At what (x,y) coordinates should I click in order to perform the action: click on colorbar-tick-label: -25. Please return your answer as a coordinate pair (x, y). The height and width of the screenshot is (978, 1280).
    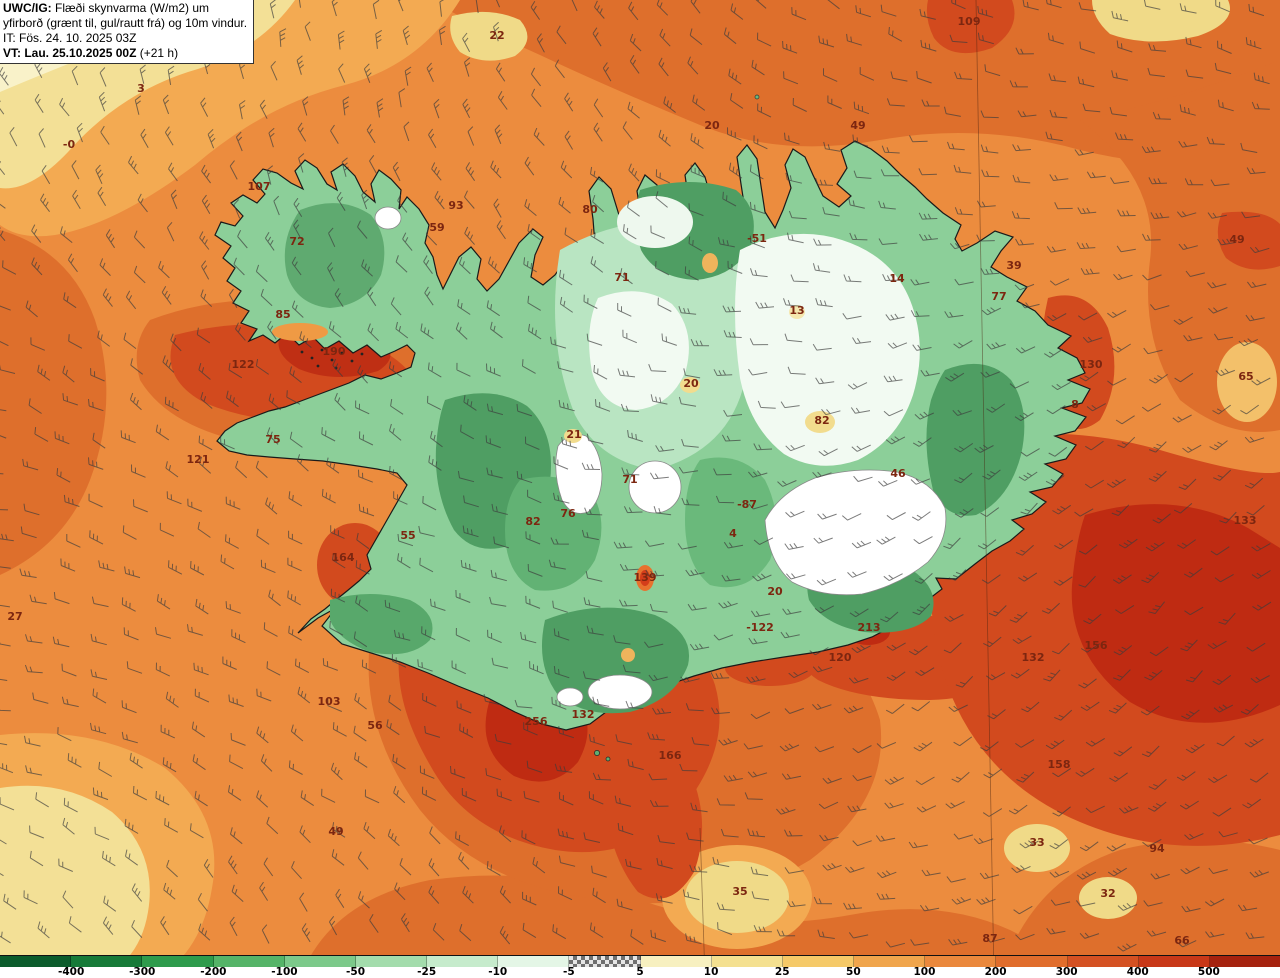
    Looking at the image, I should click on (427, 972).